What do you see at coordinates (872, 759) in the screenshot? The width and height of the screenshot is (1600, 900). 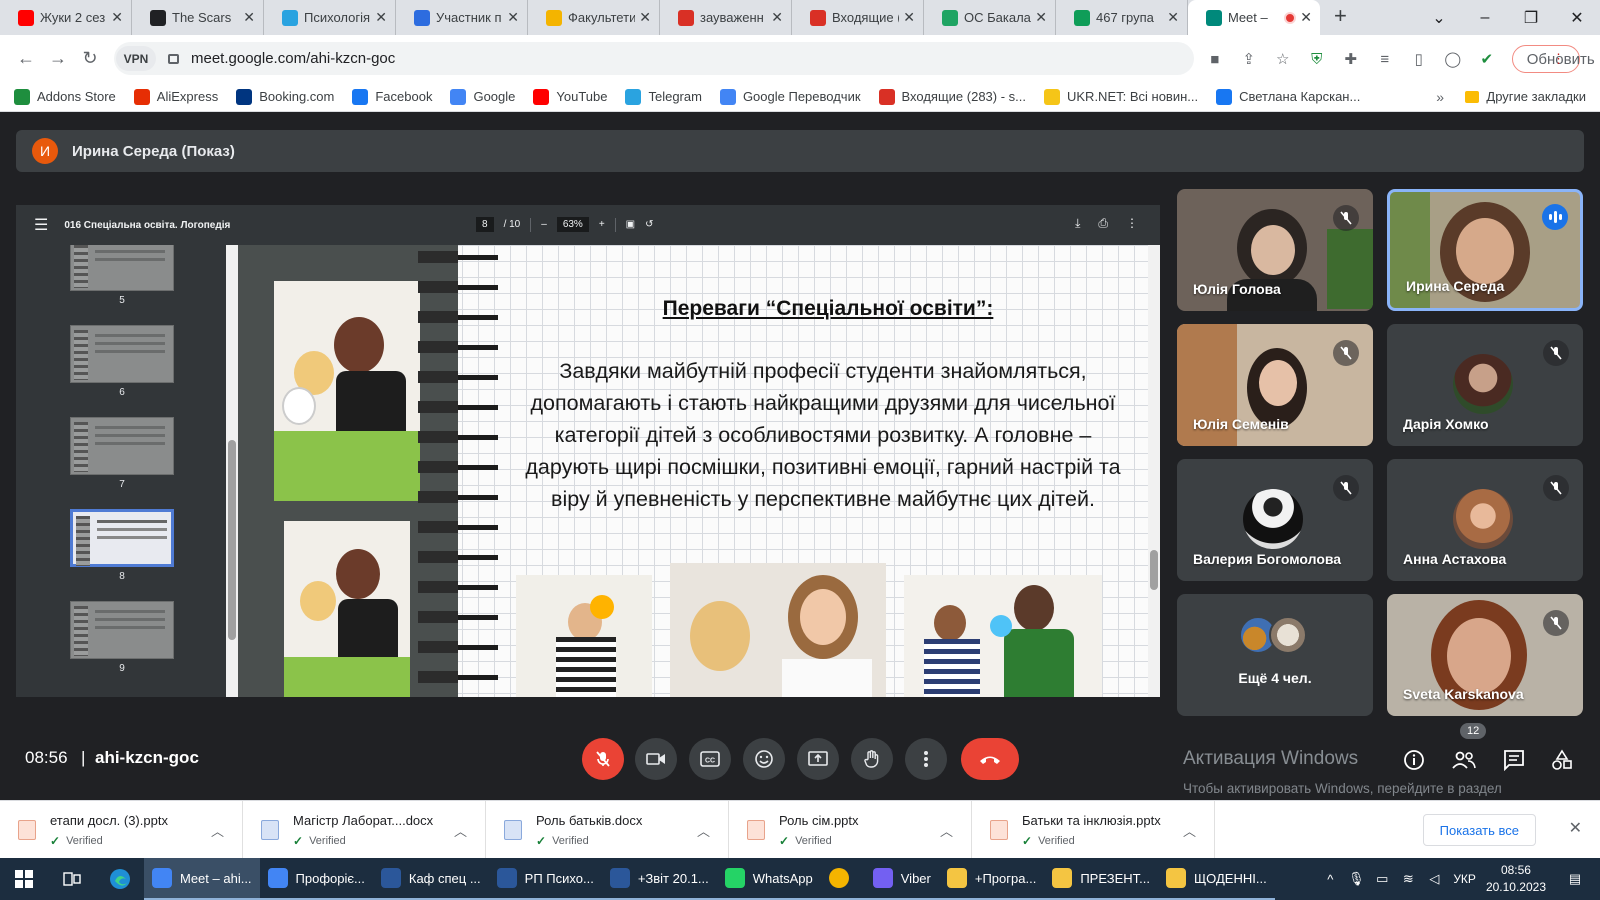 I see `raise-hand-button` at bounding box center [872, 759].